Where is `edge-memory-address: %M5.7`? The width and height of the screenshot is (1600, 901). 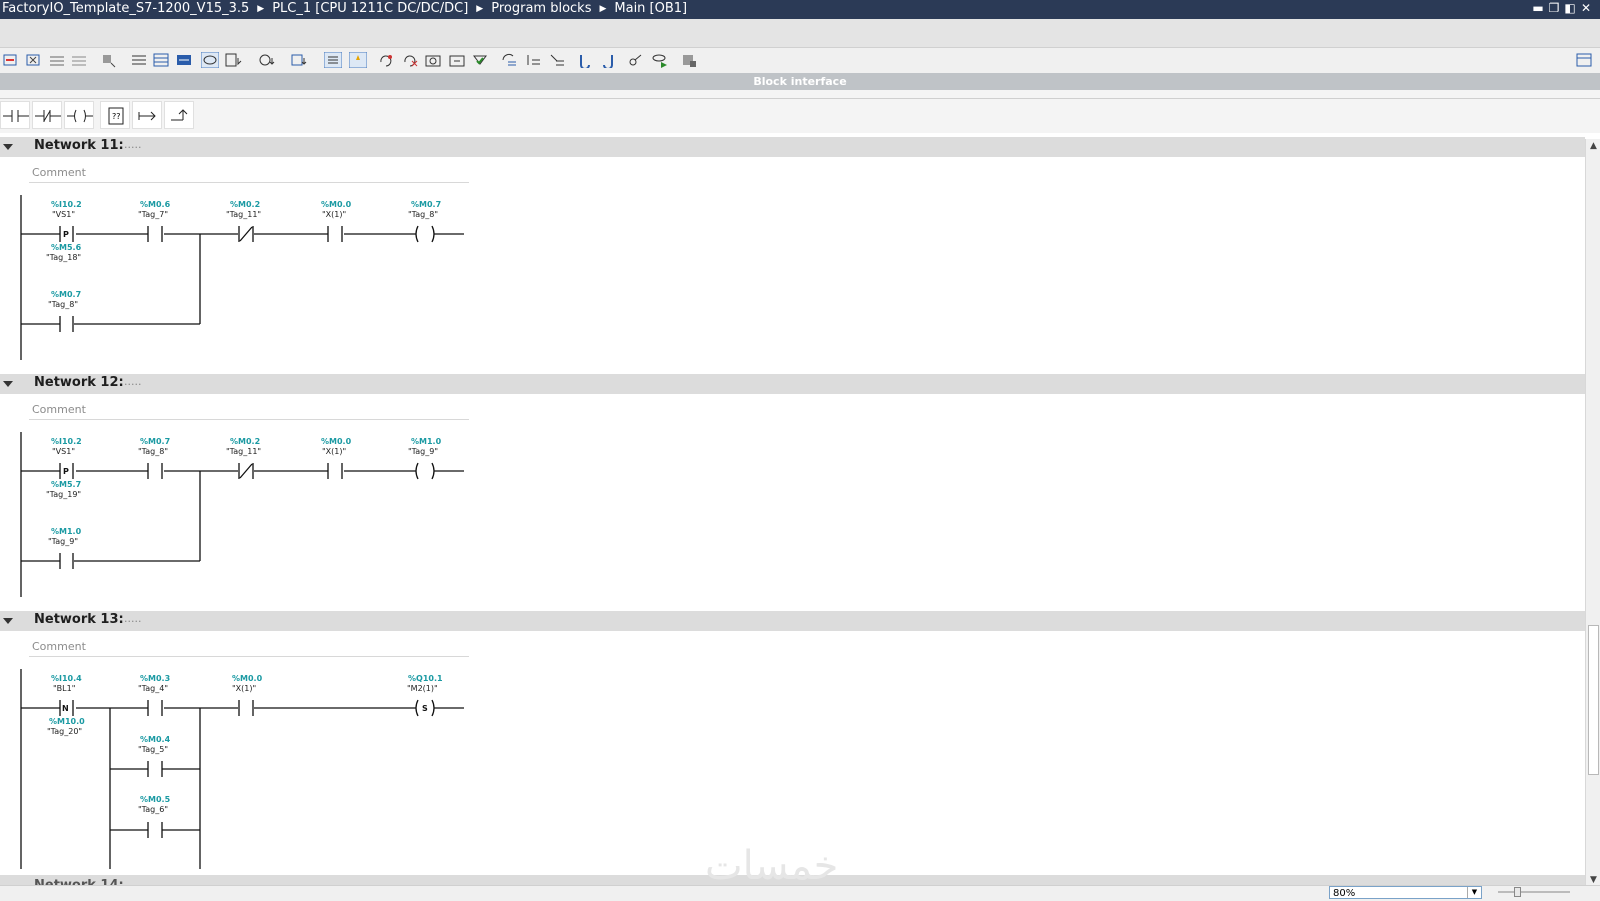
edge-memory-address: %M5.7 is located at coordinates (66, 484).